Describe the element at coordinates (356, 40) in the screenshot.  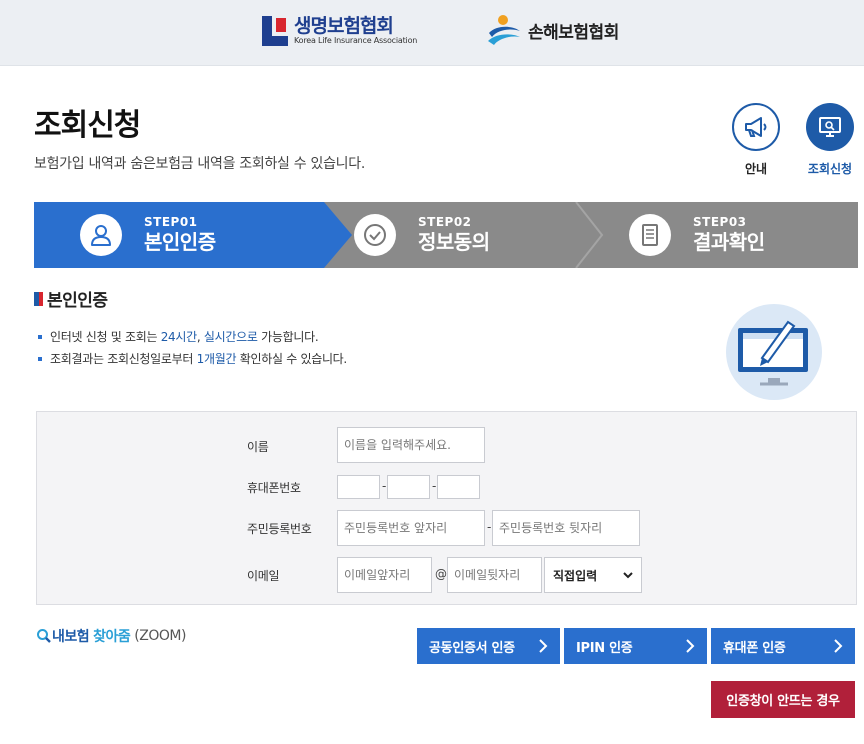
I see `klia-logo-english: Korea Life Insurance Association` at that location.